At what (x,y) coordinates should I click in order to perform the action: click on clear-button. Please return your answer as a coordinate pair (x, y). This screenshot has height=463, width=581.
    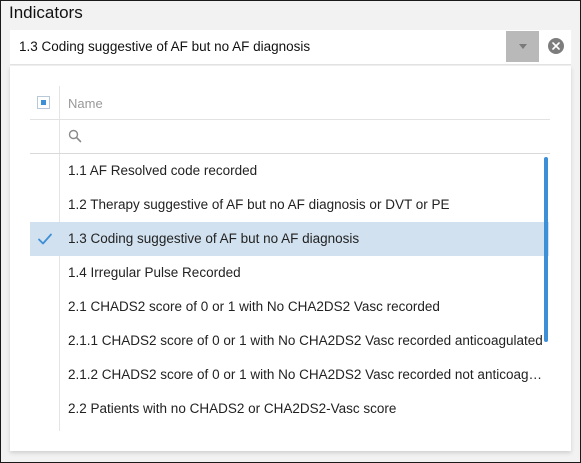
    Looking at the image, I should click on (556, 46).